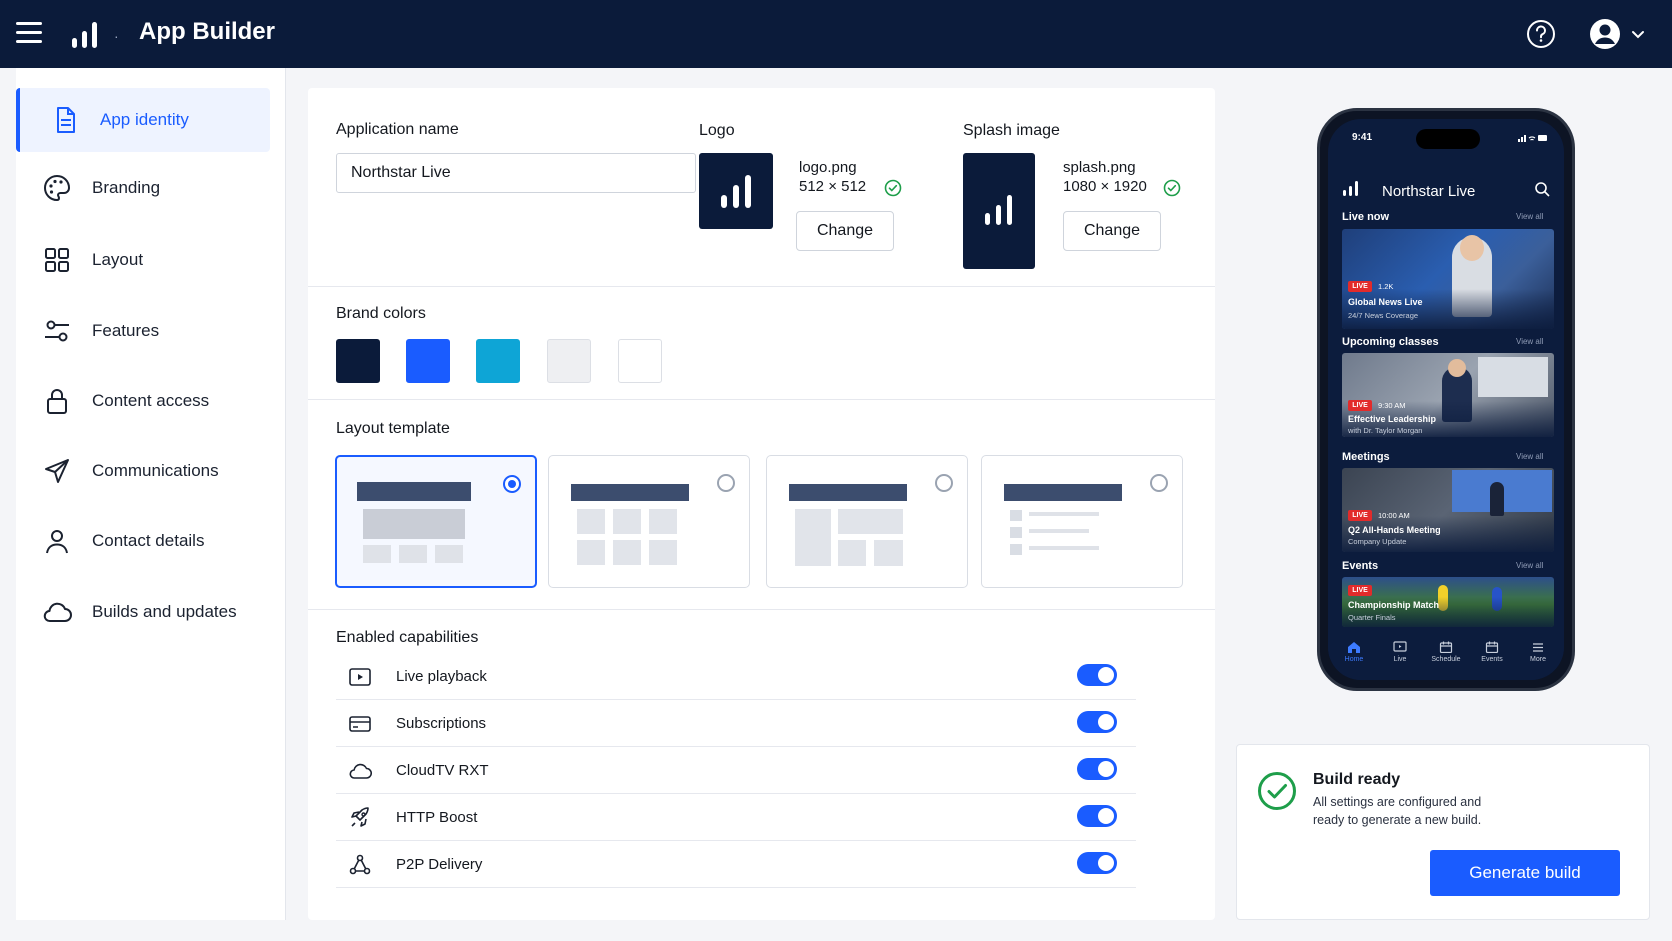  What do you see at coordinates (1097, 769) in the screenshot?
I see `cloudtv-rxt-toggle` at bounding box center [1097, 769].